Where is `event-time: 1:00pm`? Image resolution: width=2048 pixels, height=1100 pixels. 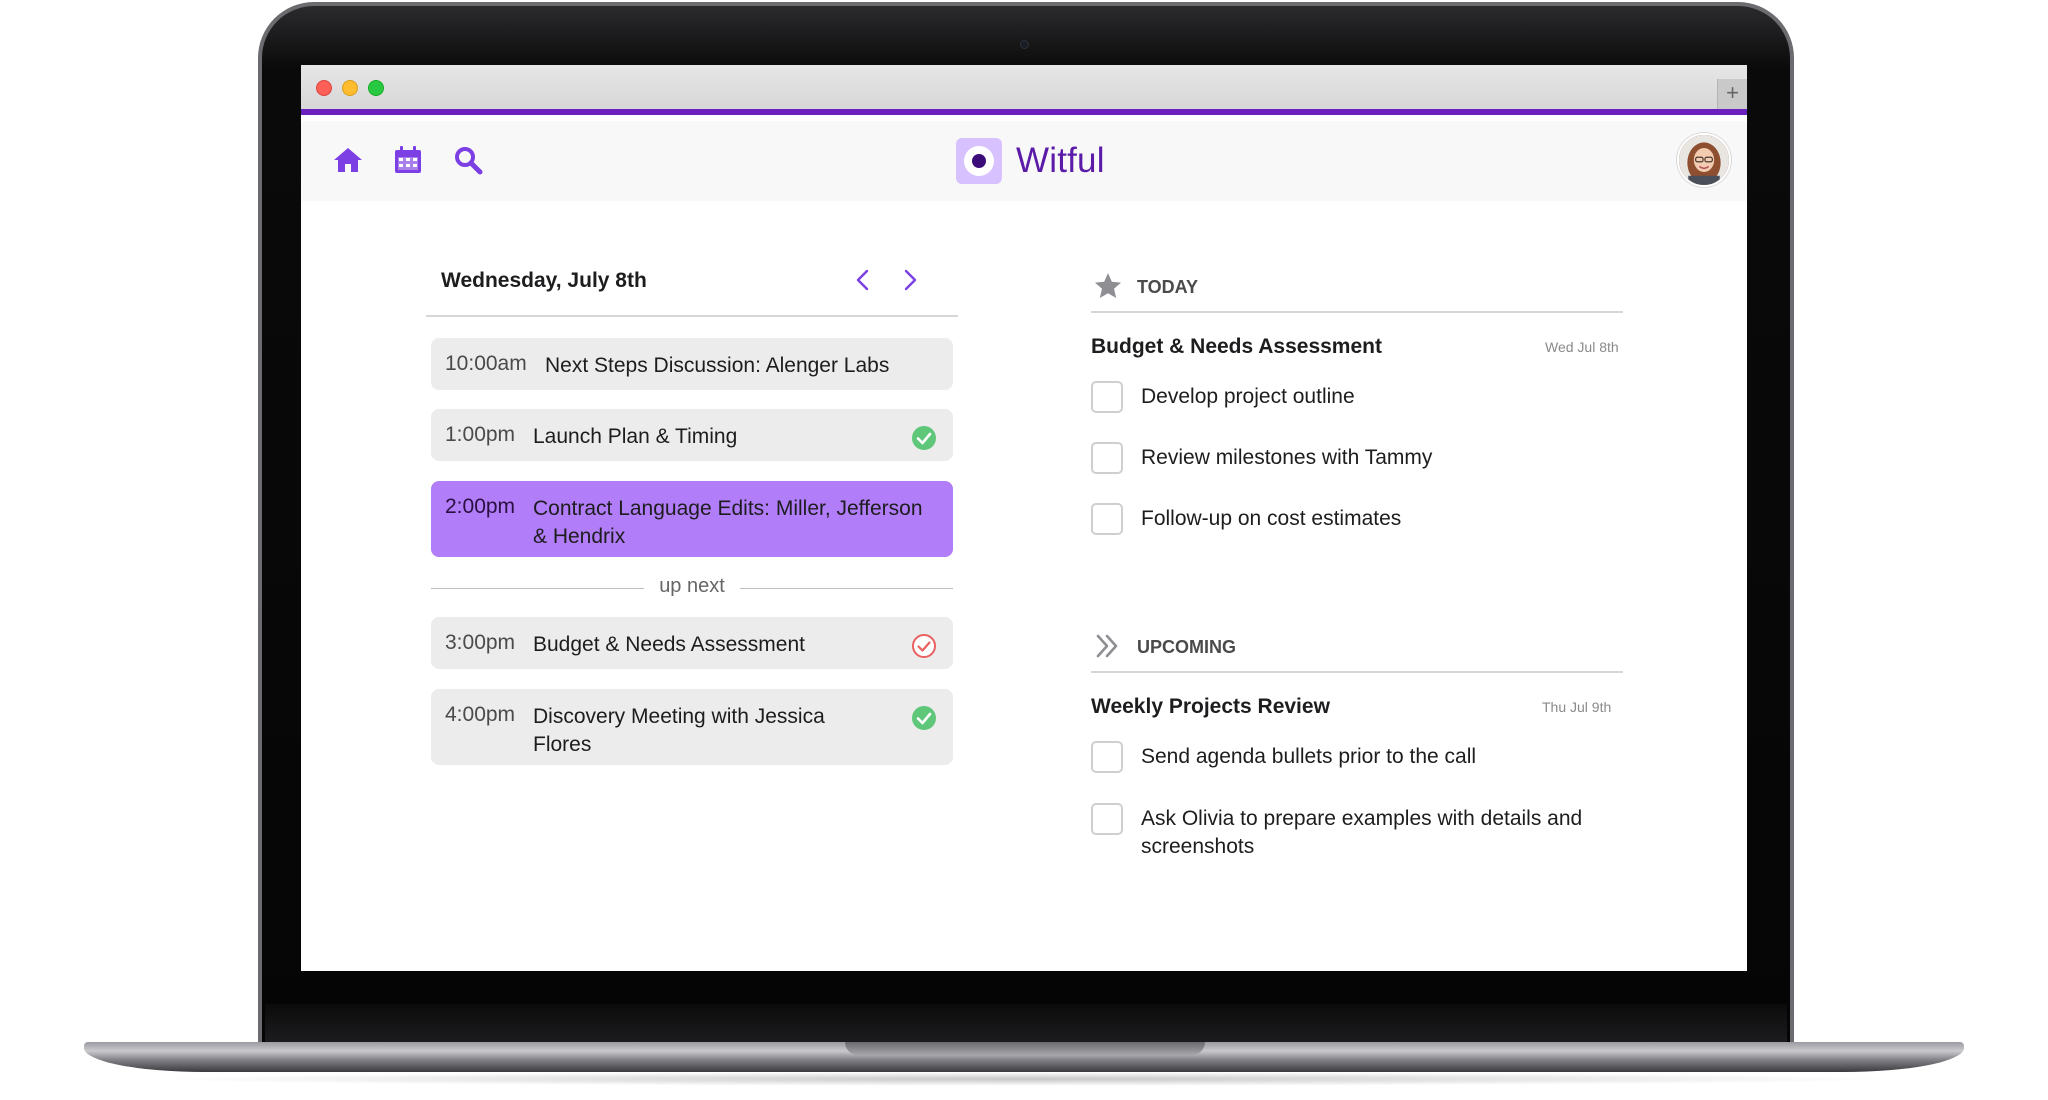
event-time: 1:00pm is located at coordinates (480, 434).